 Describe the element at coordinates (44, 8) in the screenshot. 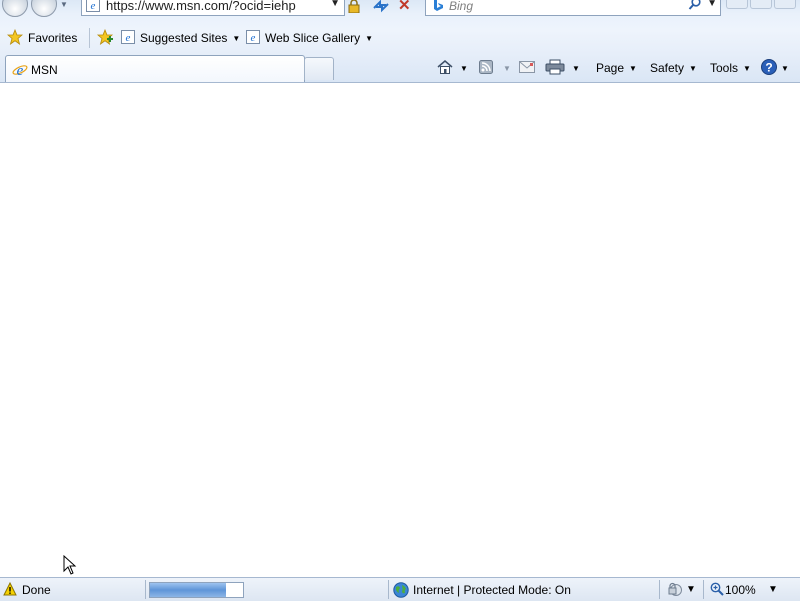

I see `forward-button` at that location.